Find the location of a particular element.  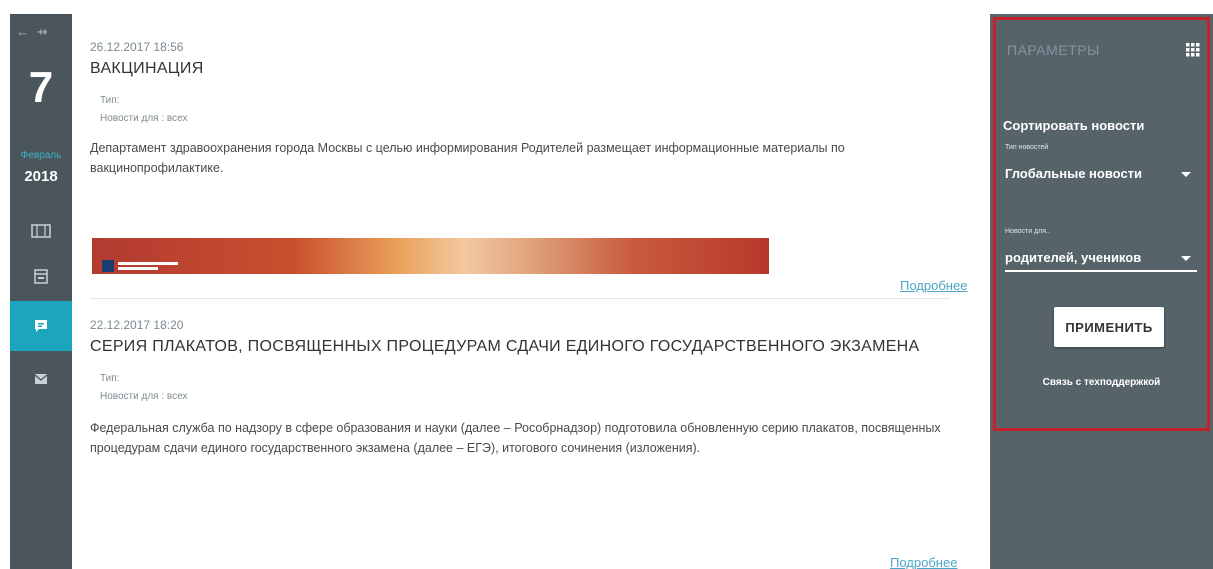

news-date: 22.12.2017 18:20 is located at coordinates (137, 325).